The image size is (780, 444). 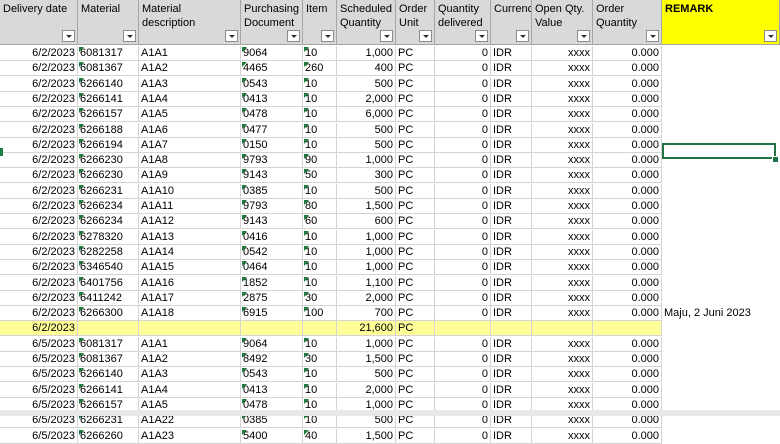 I want to click on cell-po: 0542, so click(x=272, y=252).